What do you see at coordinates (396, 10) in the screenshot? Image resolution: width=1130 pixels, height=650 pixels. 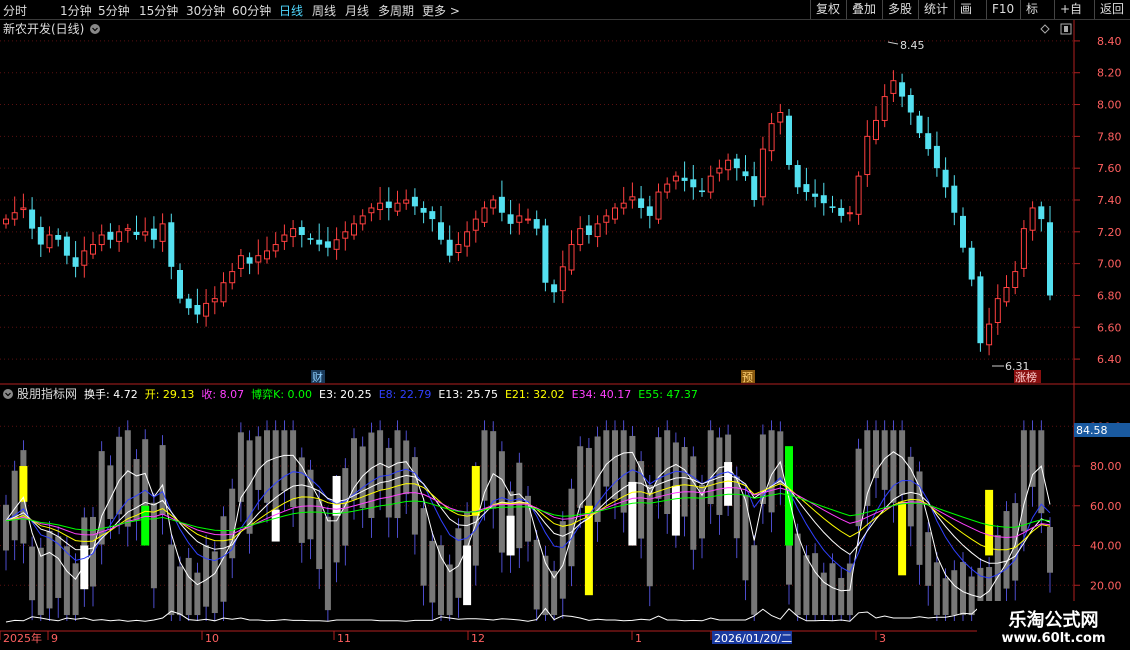 I see `tab-multi-period: 多周期` at bounding box center [396, 10].